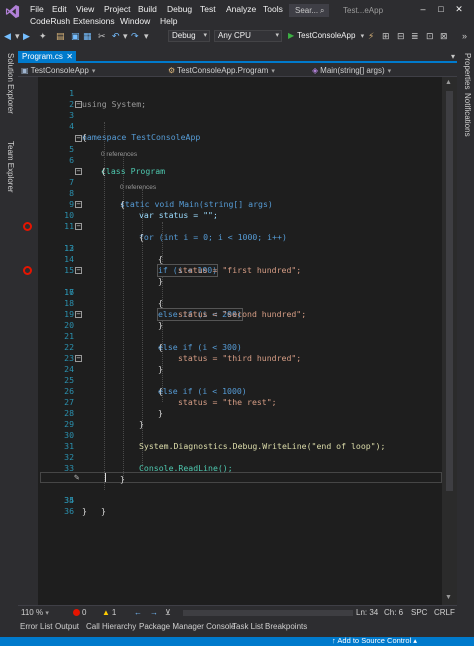  I want to click on menu-debug: Debug, so click(179, 9).